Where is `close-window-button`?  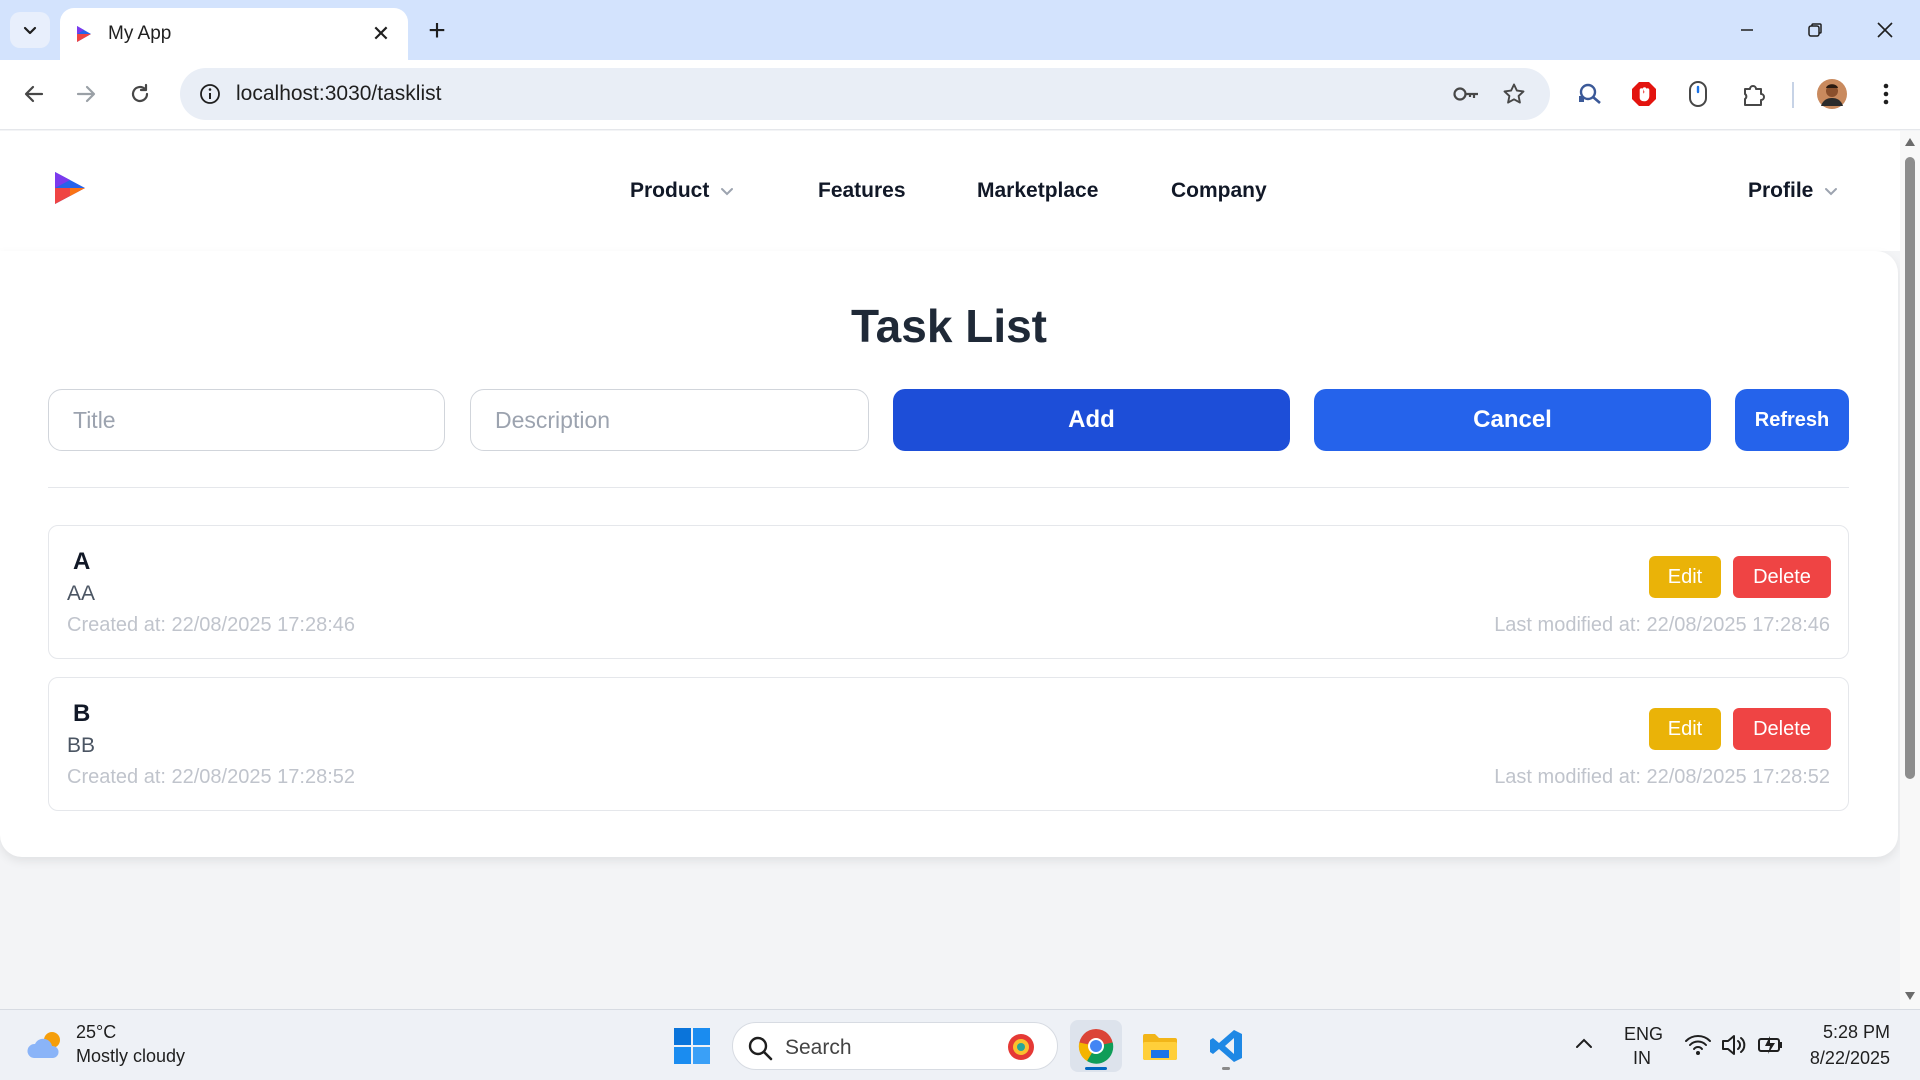 close-window-button is located at coordinates (1885, 30).